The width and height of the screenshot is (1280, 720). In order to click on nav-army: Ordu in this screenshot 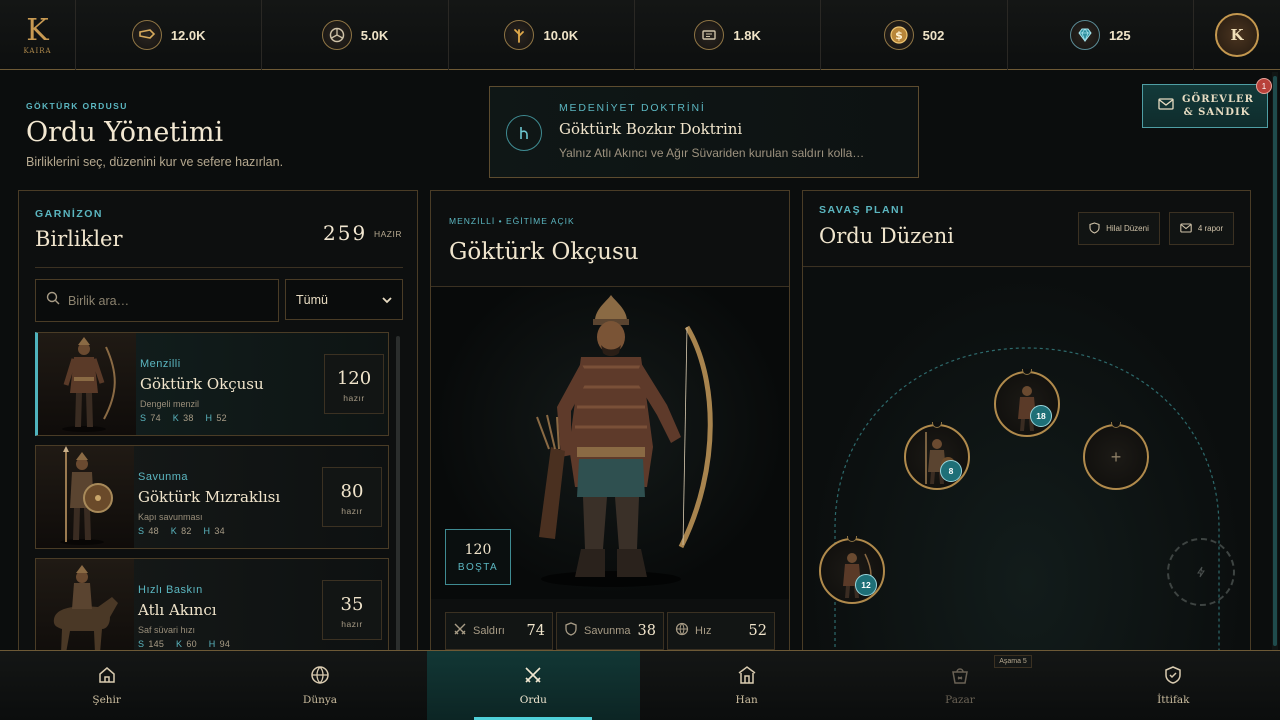, I will do `click(533, 685)`.